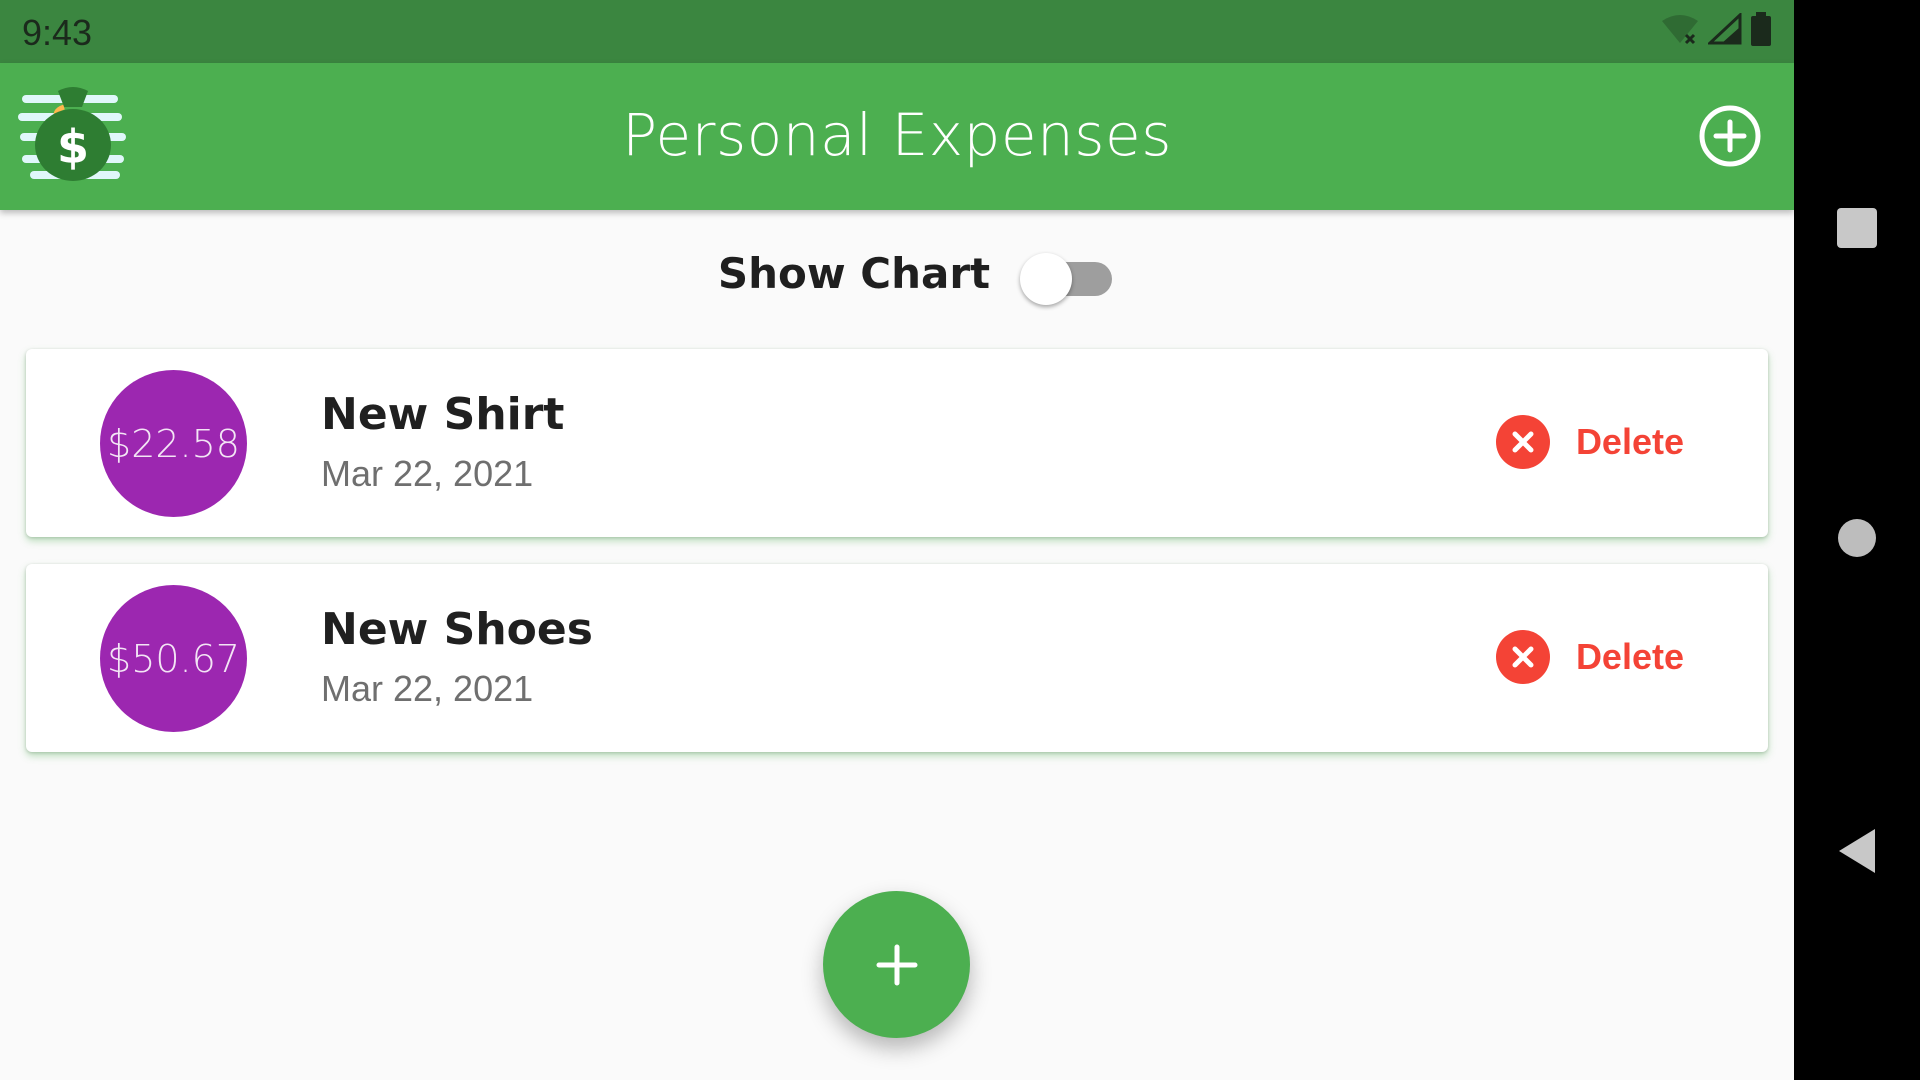 Image resolution: width=1920 pixels, height=1080 pixels. What do you see at coordinates (173, 443) in the screenshot?
I see `amount-badge: $22.58` at bounding box center [173, 443].